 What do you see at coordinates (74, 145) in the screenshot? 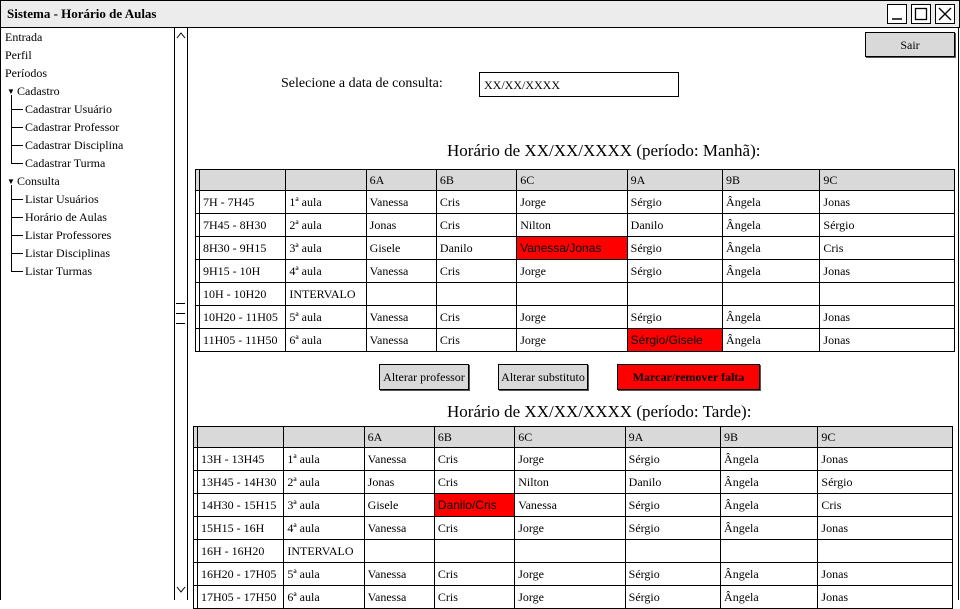
I see `tree-item-cadastrar-disciplina: Cadastrar Disciplina` at bounding box center [74, 145].